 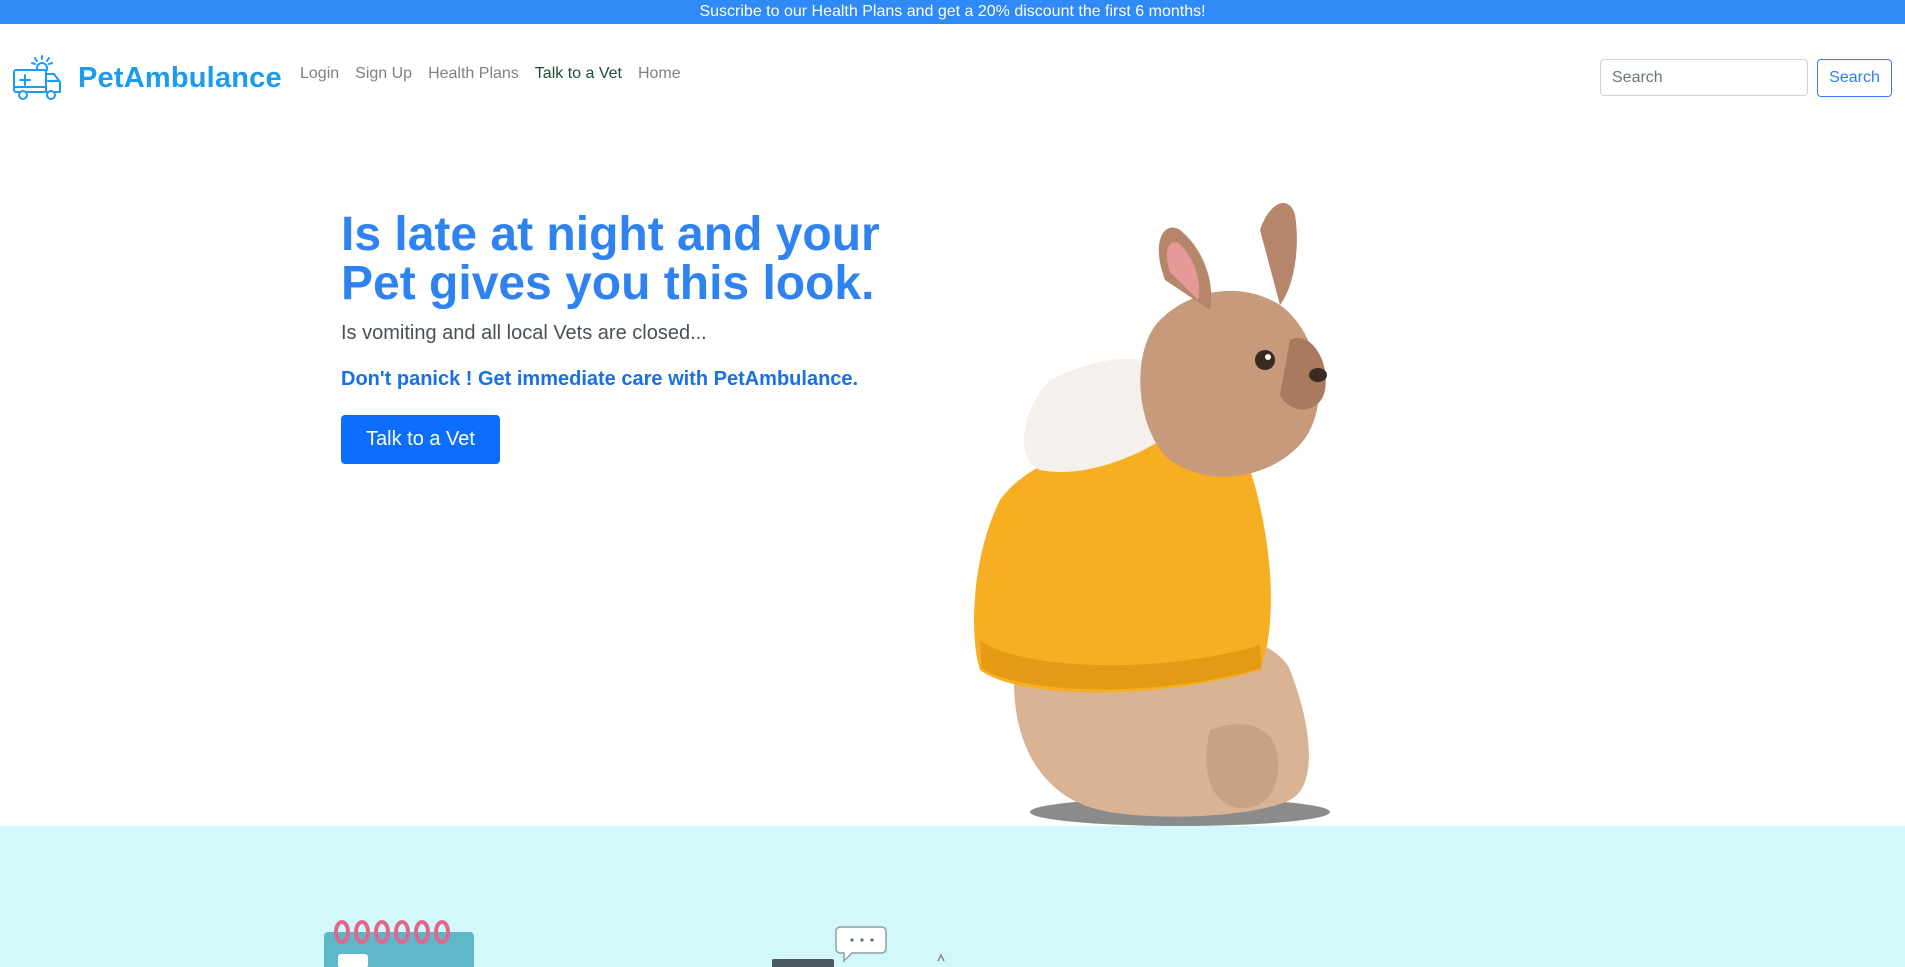 I want to click on nav-link-talk-to-a-vet: Talk to a Vet, so click(x=578, y=74).